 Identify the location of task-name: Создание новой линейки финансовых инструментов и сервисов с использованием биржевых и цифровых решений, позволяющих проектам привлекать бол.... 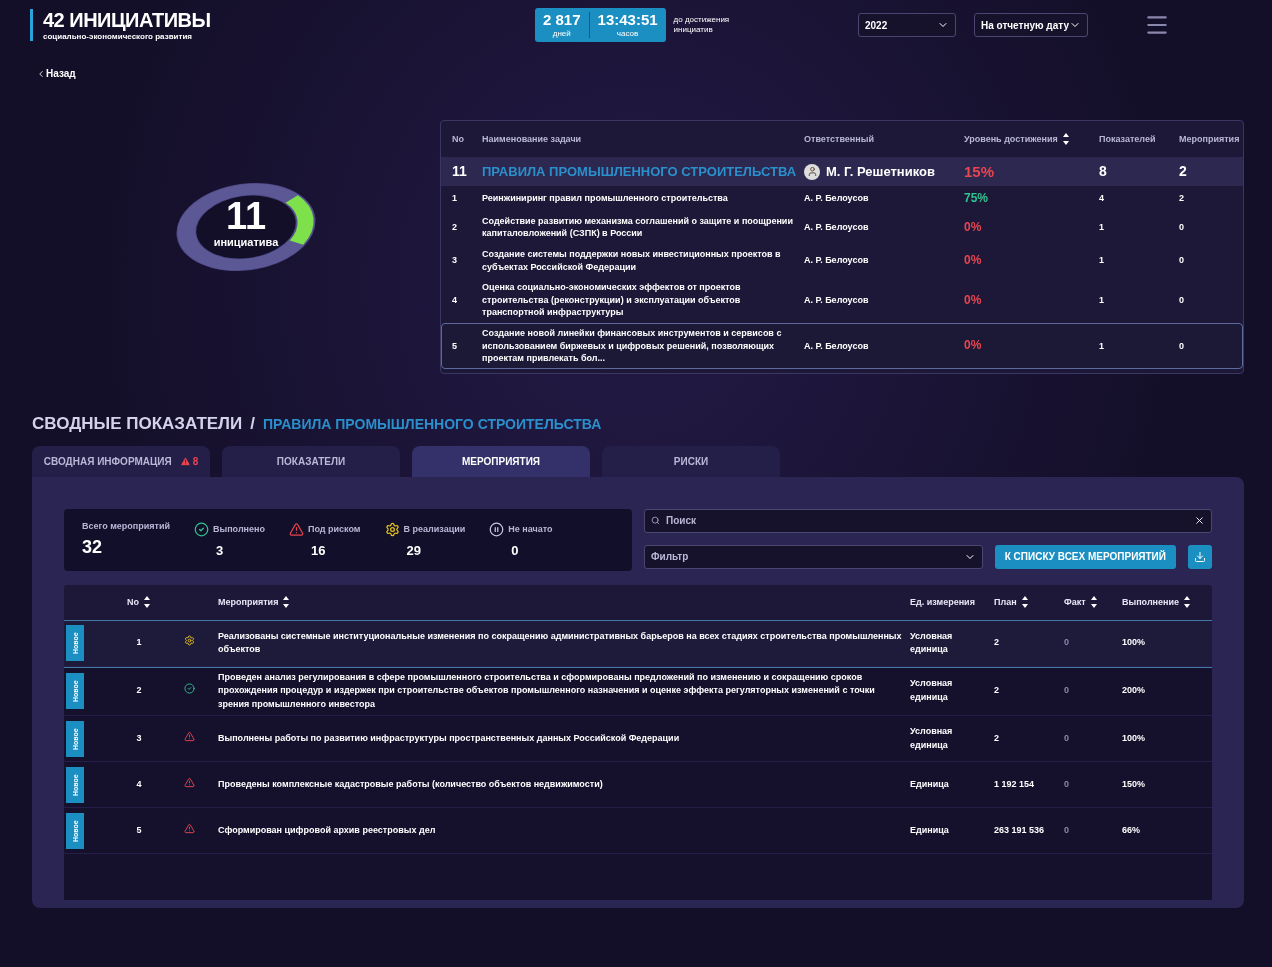
(632, 346).